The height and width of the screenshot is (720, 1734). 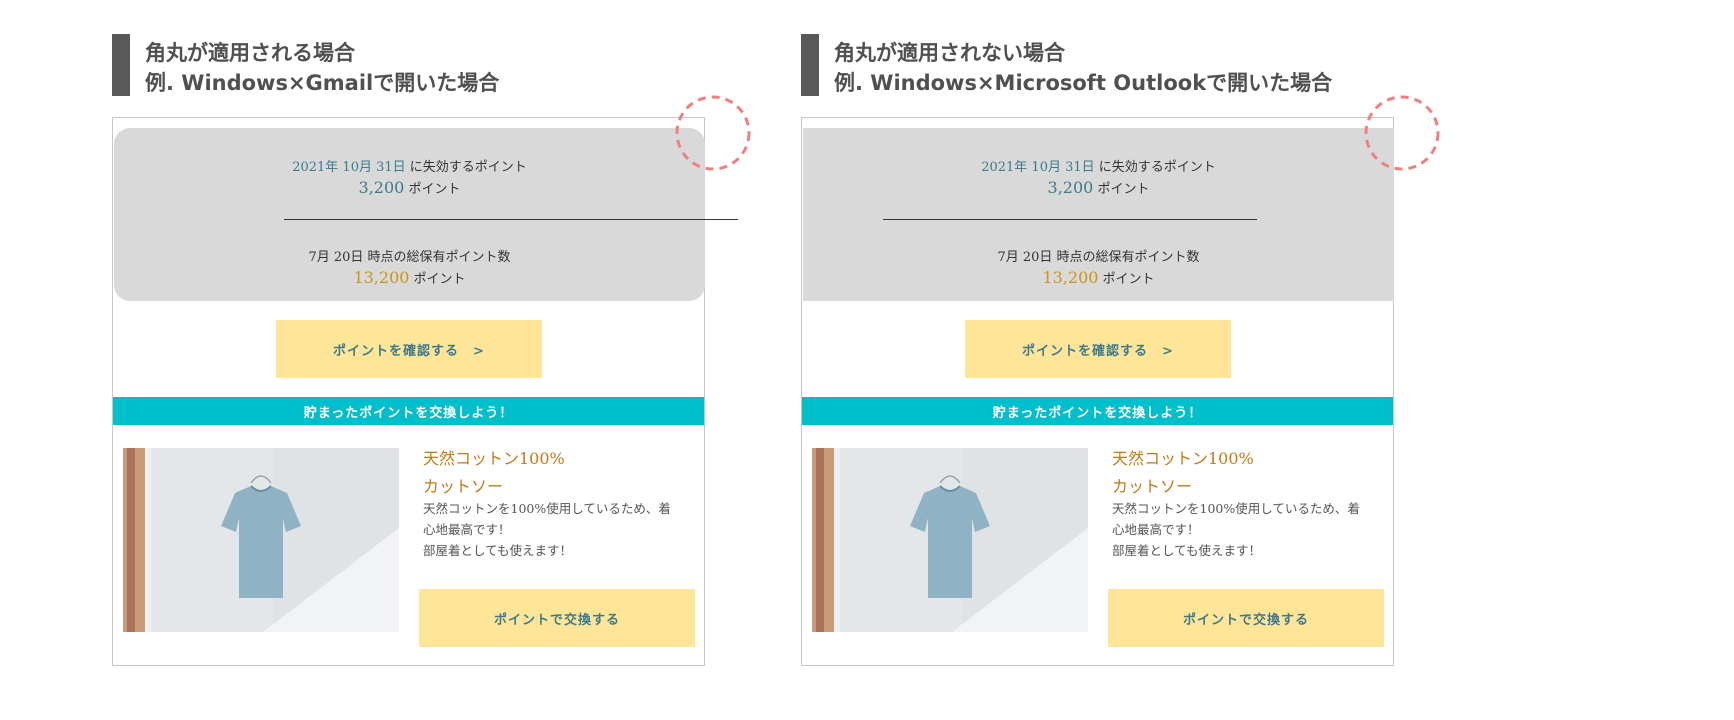 What do you see at coordinates (250, 53) in the screenshot?
I see `heading-line-1: 角丸が適用される場合` at bounding box center [250, 53].